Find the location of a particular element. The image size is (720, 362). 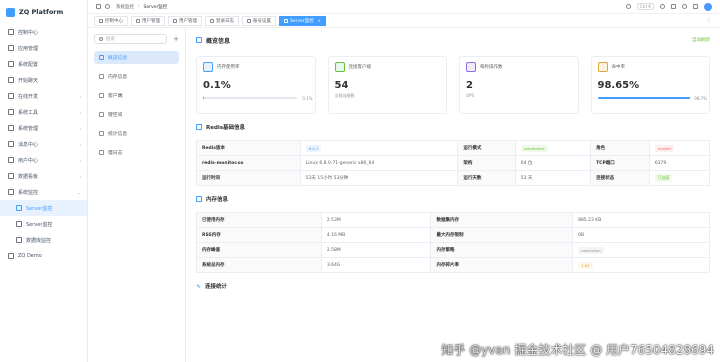

sidebar-item-label: 在线开发 is located at coordinates (28, 96).